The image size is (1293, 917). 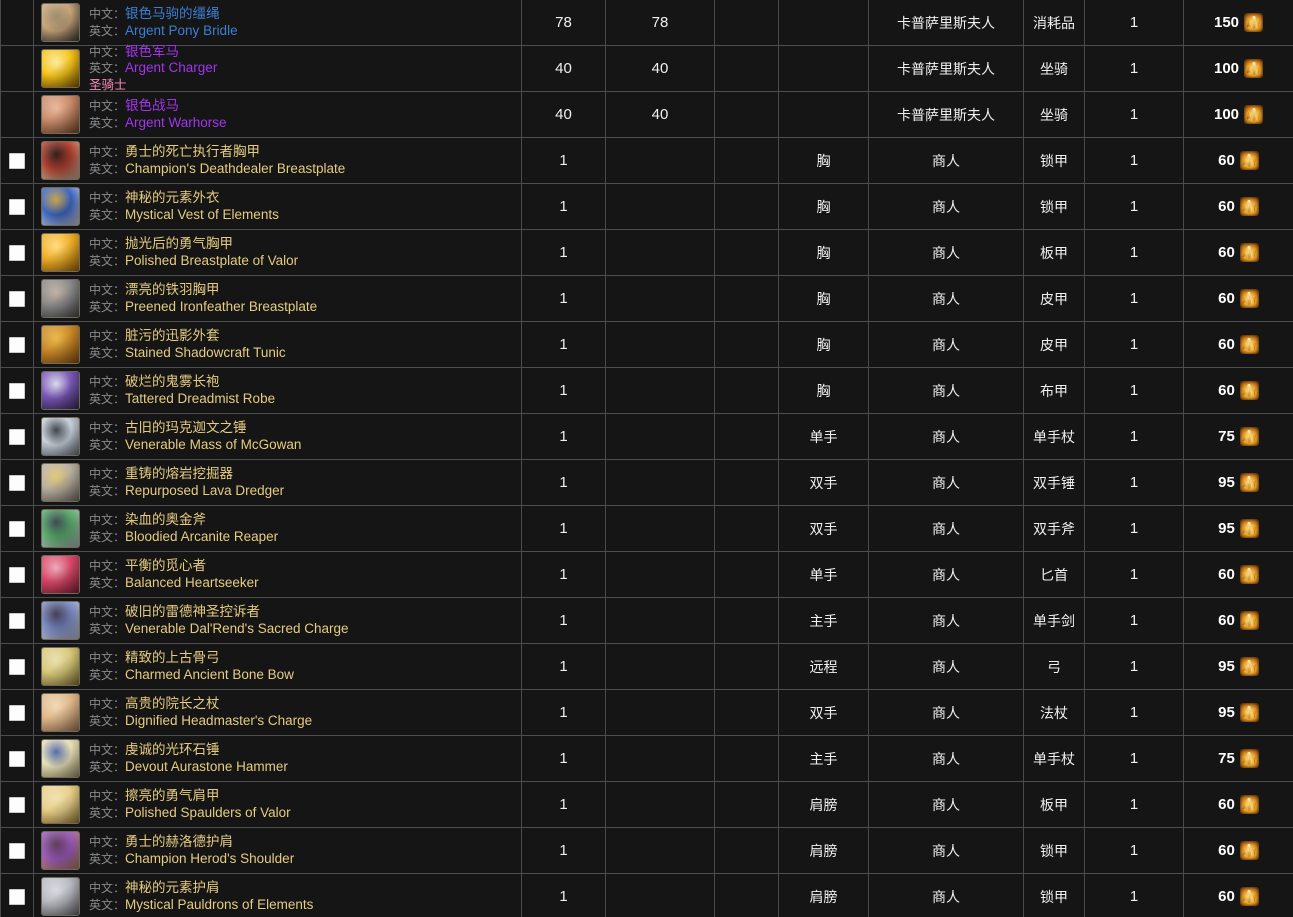 I want to click on charmed-ancient-bone-bow-icon, so click(x=60, y=666).